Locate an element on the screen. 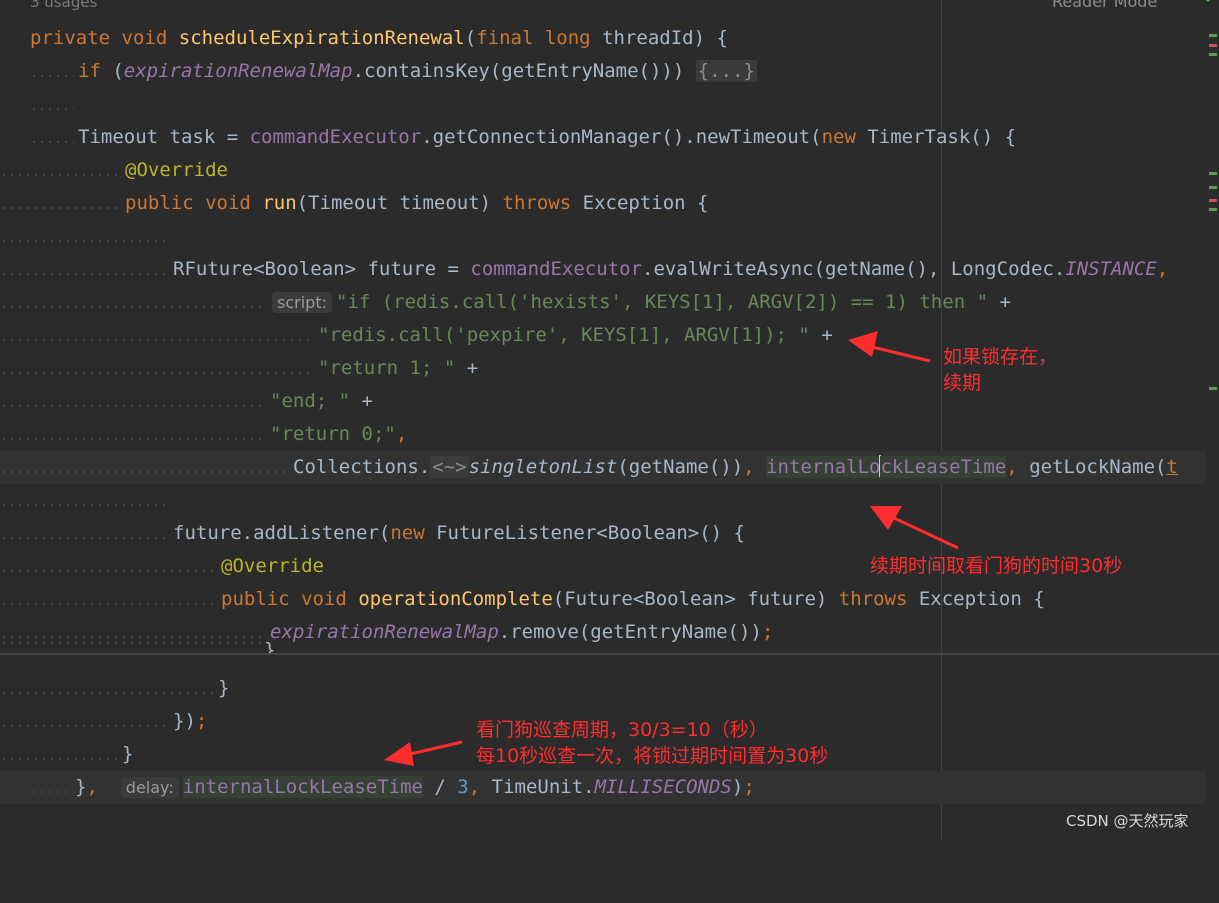 Image resolution: width=1219 pixels, height=903 pixels. arrow-lease is located at coordinates (925, 532).